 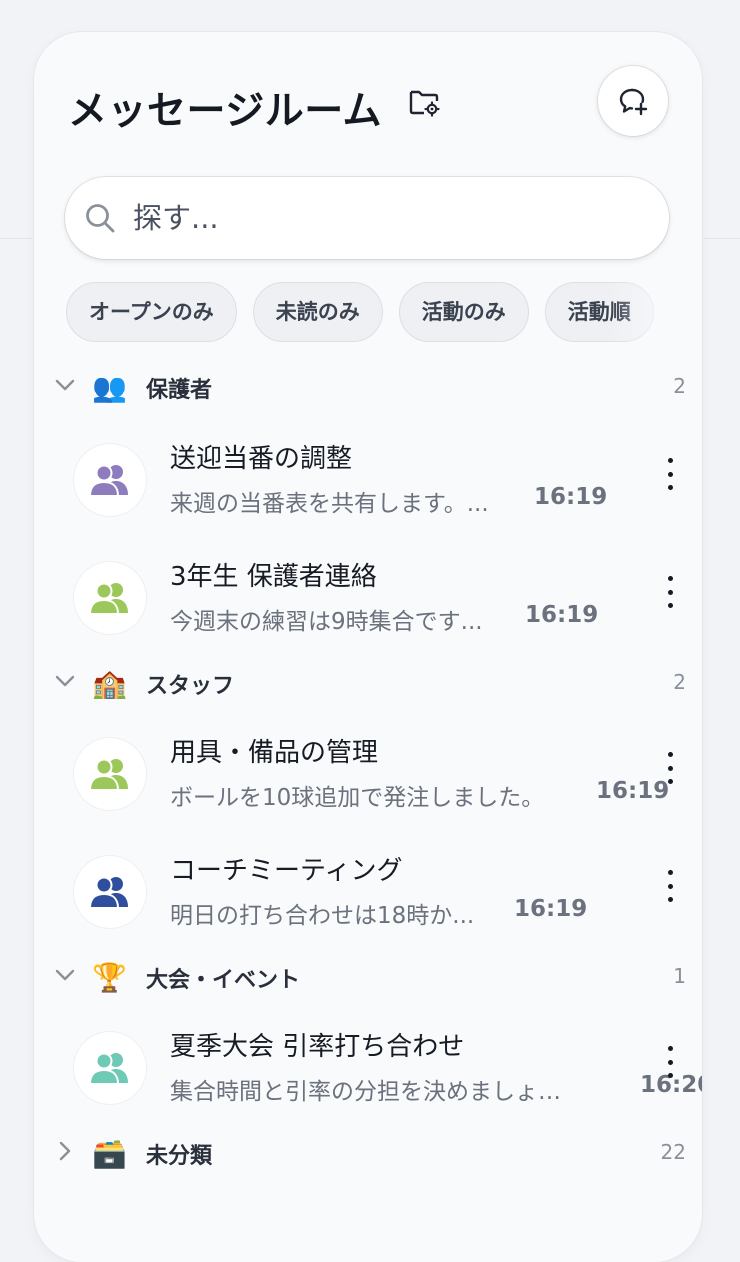 I want to click on room-name: 3年生 保護者連絡, so click(x=273, y=577).